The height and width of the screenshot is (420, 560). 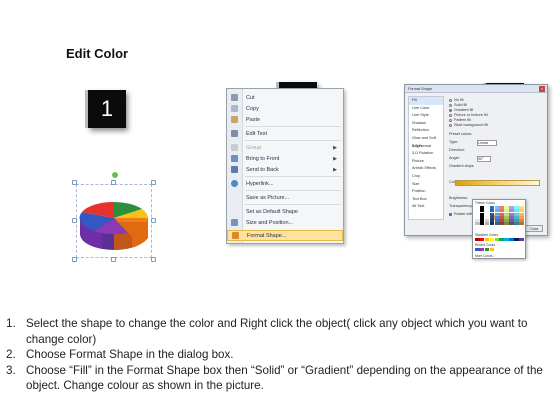 What do you see at coordinates (460, 120) in the screenshot?
I see `fill-option-pattern: Pattern fill` at bounding box center [460, 120].